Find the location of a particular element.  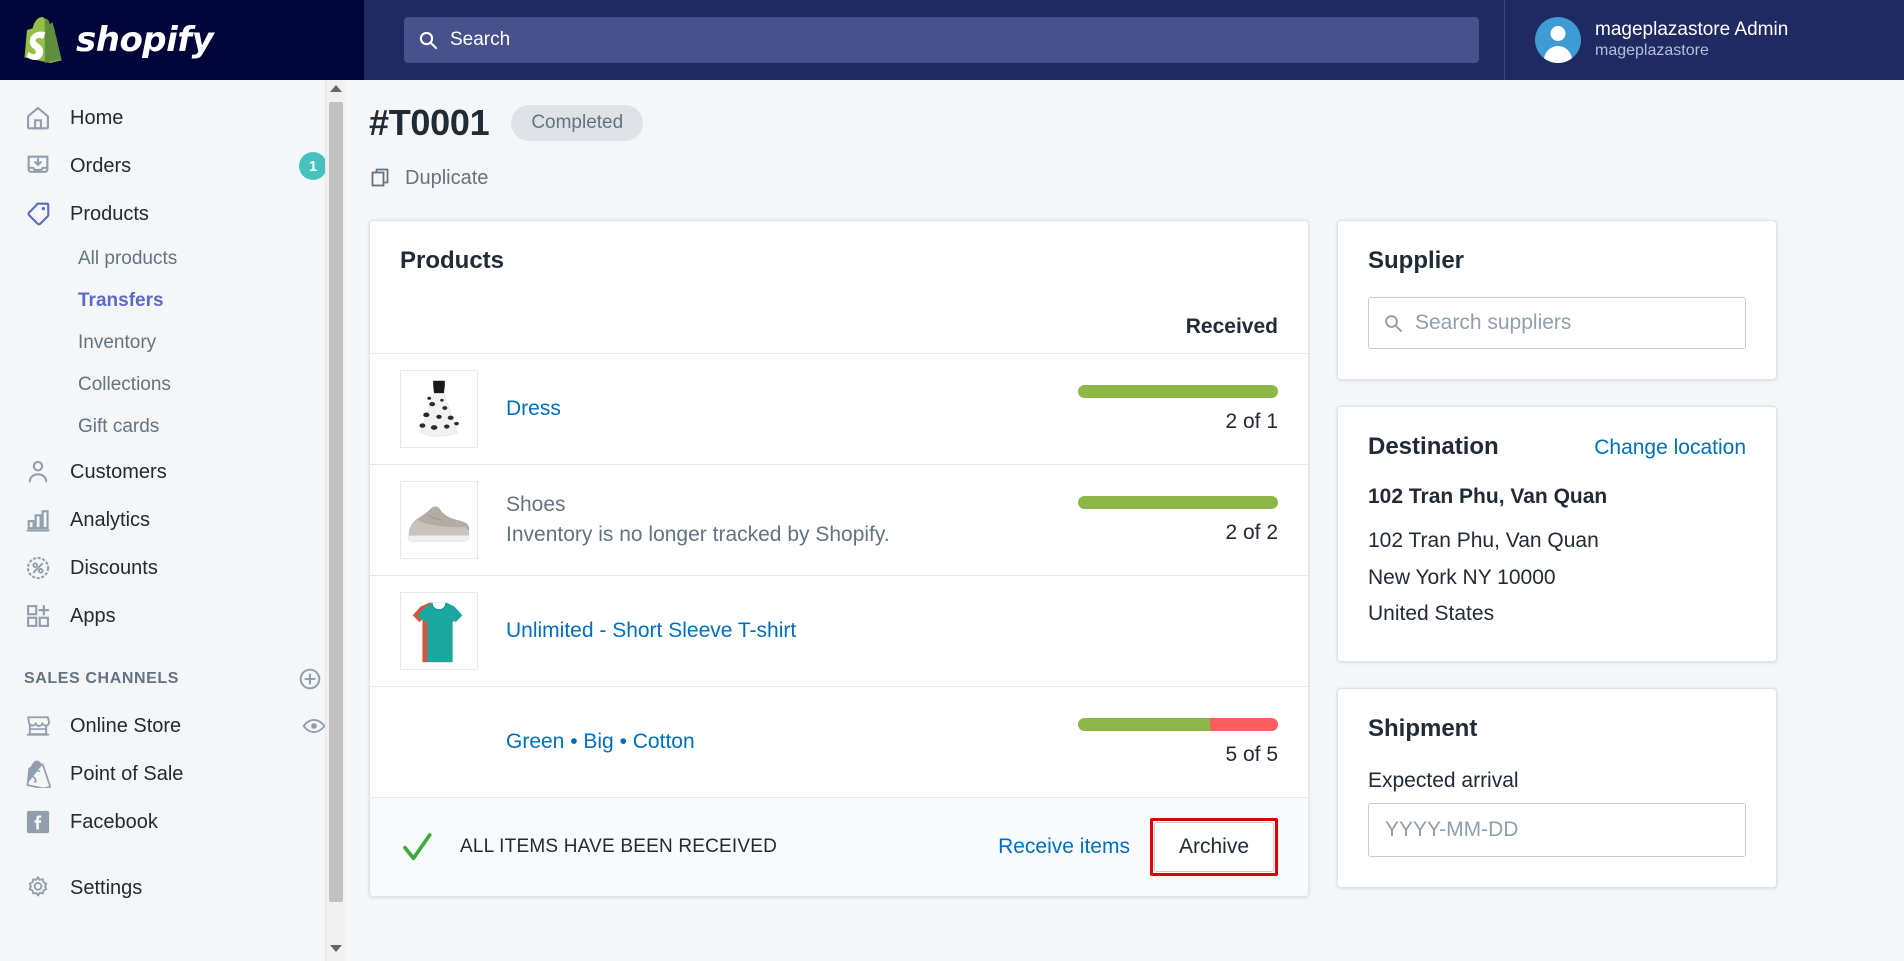

sidebar-item-products: Products is located at coordinates (172, 214).